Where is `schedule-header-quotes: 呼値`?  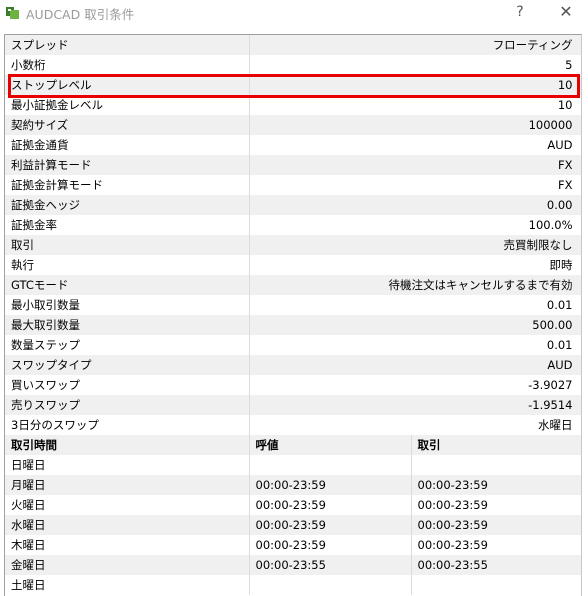
schedule-header-quotes: 呼値 is located at coordinates (330, 445).